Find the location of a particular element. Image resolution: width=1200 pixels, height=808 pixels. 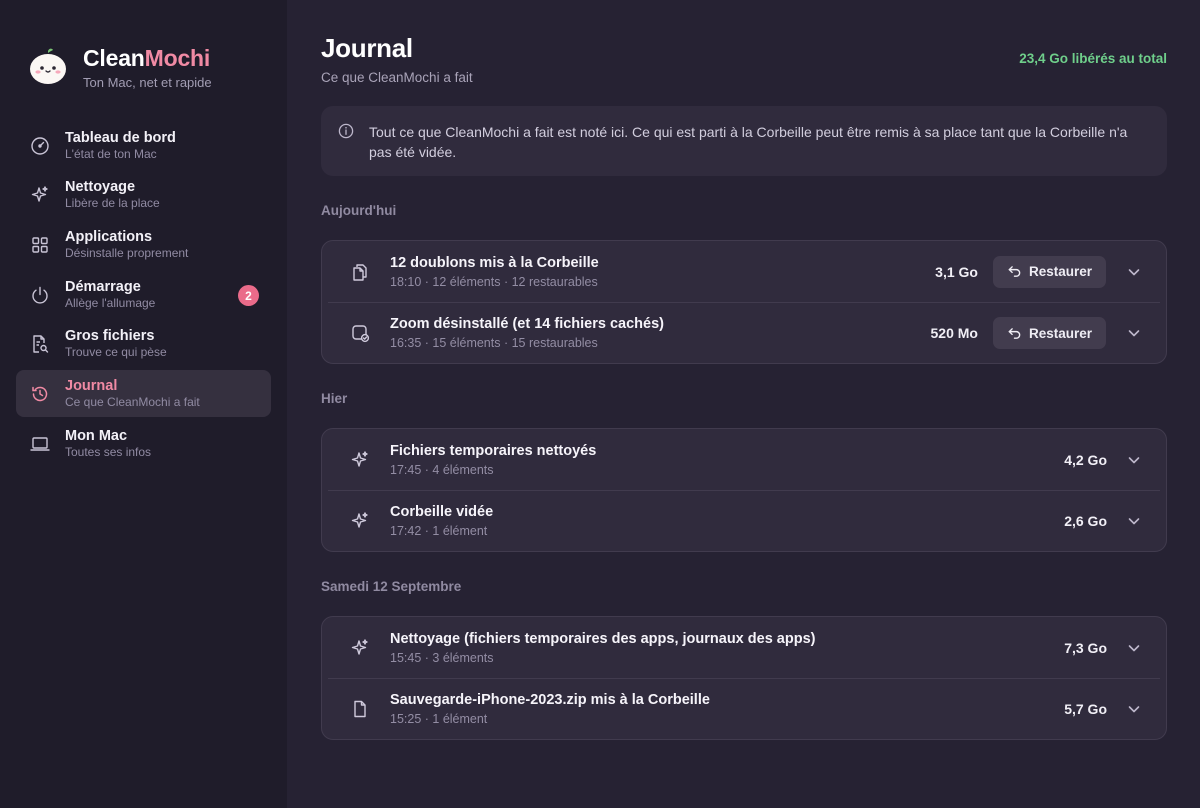

file-icon is located at coordinates (360, 709).